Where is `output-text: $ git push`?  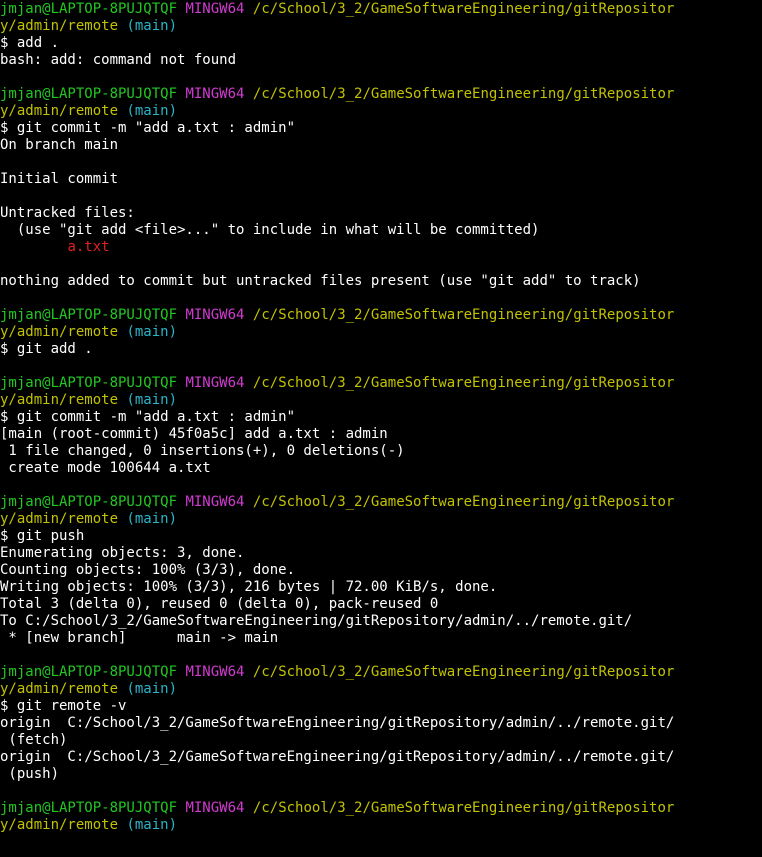
output-text: $ git push is located at coordinates (42, 536).